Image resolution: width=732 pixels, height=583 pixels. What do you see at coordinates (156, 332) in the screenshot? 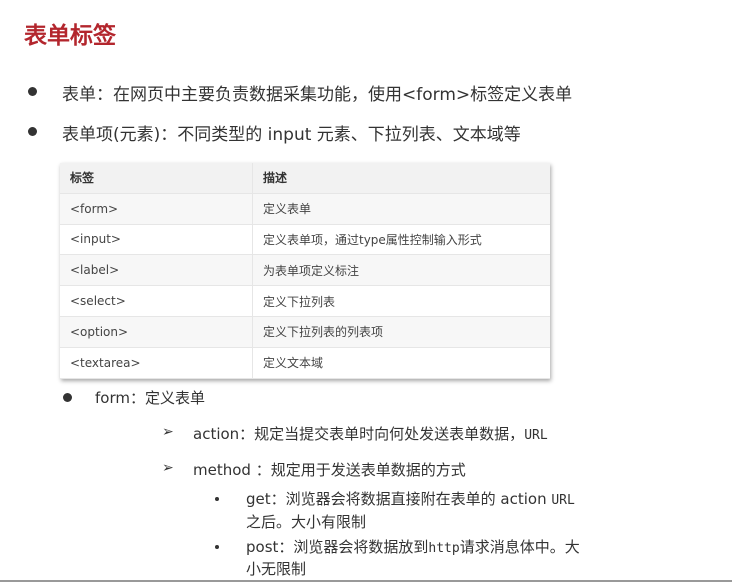
I see `cell-tag: <option>` at bounding box center [156, 332].